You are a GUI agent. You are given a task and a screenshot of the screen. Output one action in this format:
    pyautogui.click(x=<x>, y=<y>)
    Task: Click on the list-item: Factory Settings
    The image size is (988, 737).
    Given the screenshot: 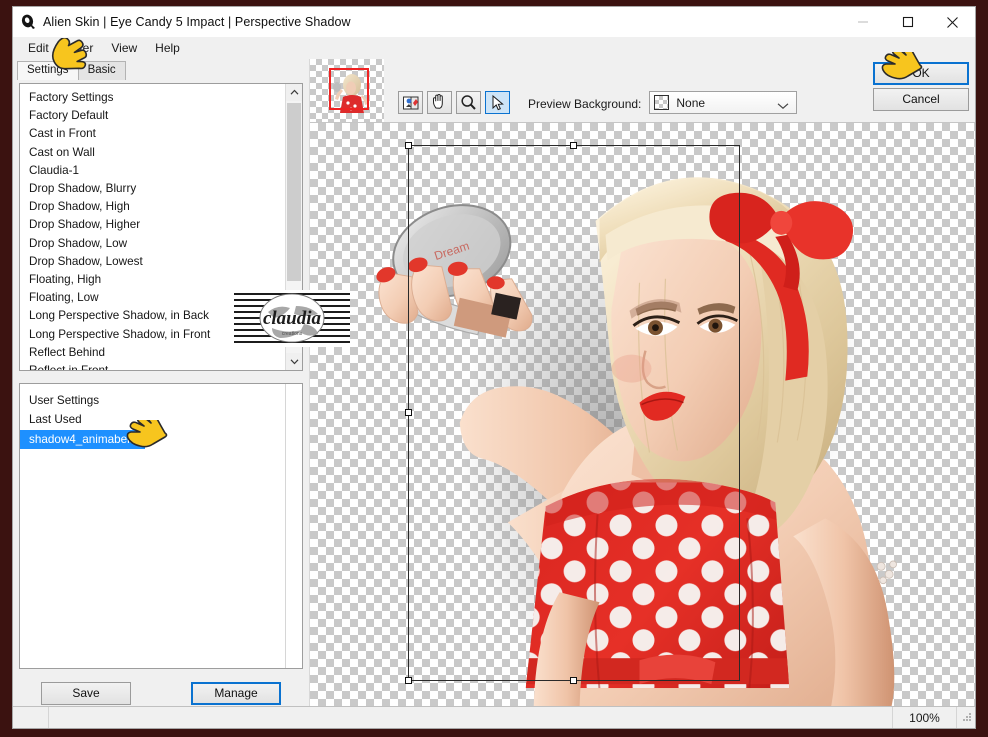 What is the action you would take?
    pyautogui.click(x=152, y=98)
    